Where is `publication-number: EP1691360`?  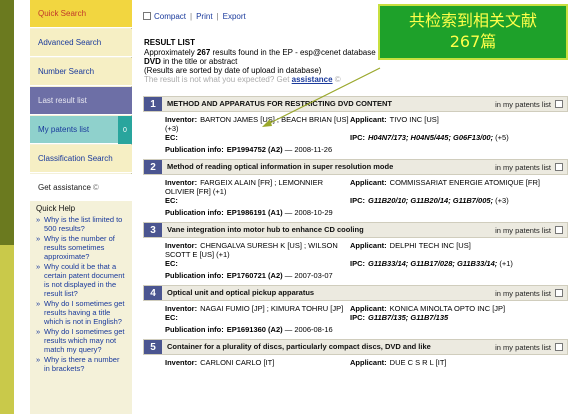
publication-number: EP1691360 is located at coordinates (246, 329).